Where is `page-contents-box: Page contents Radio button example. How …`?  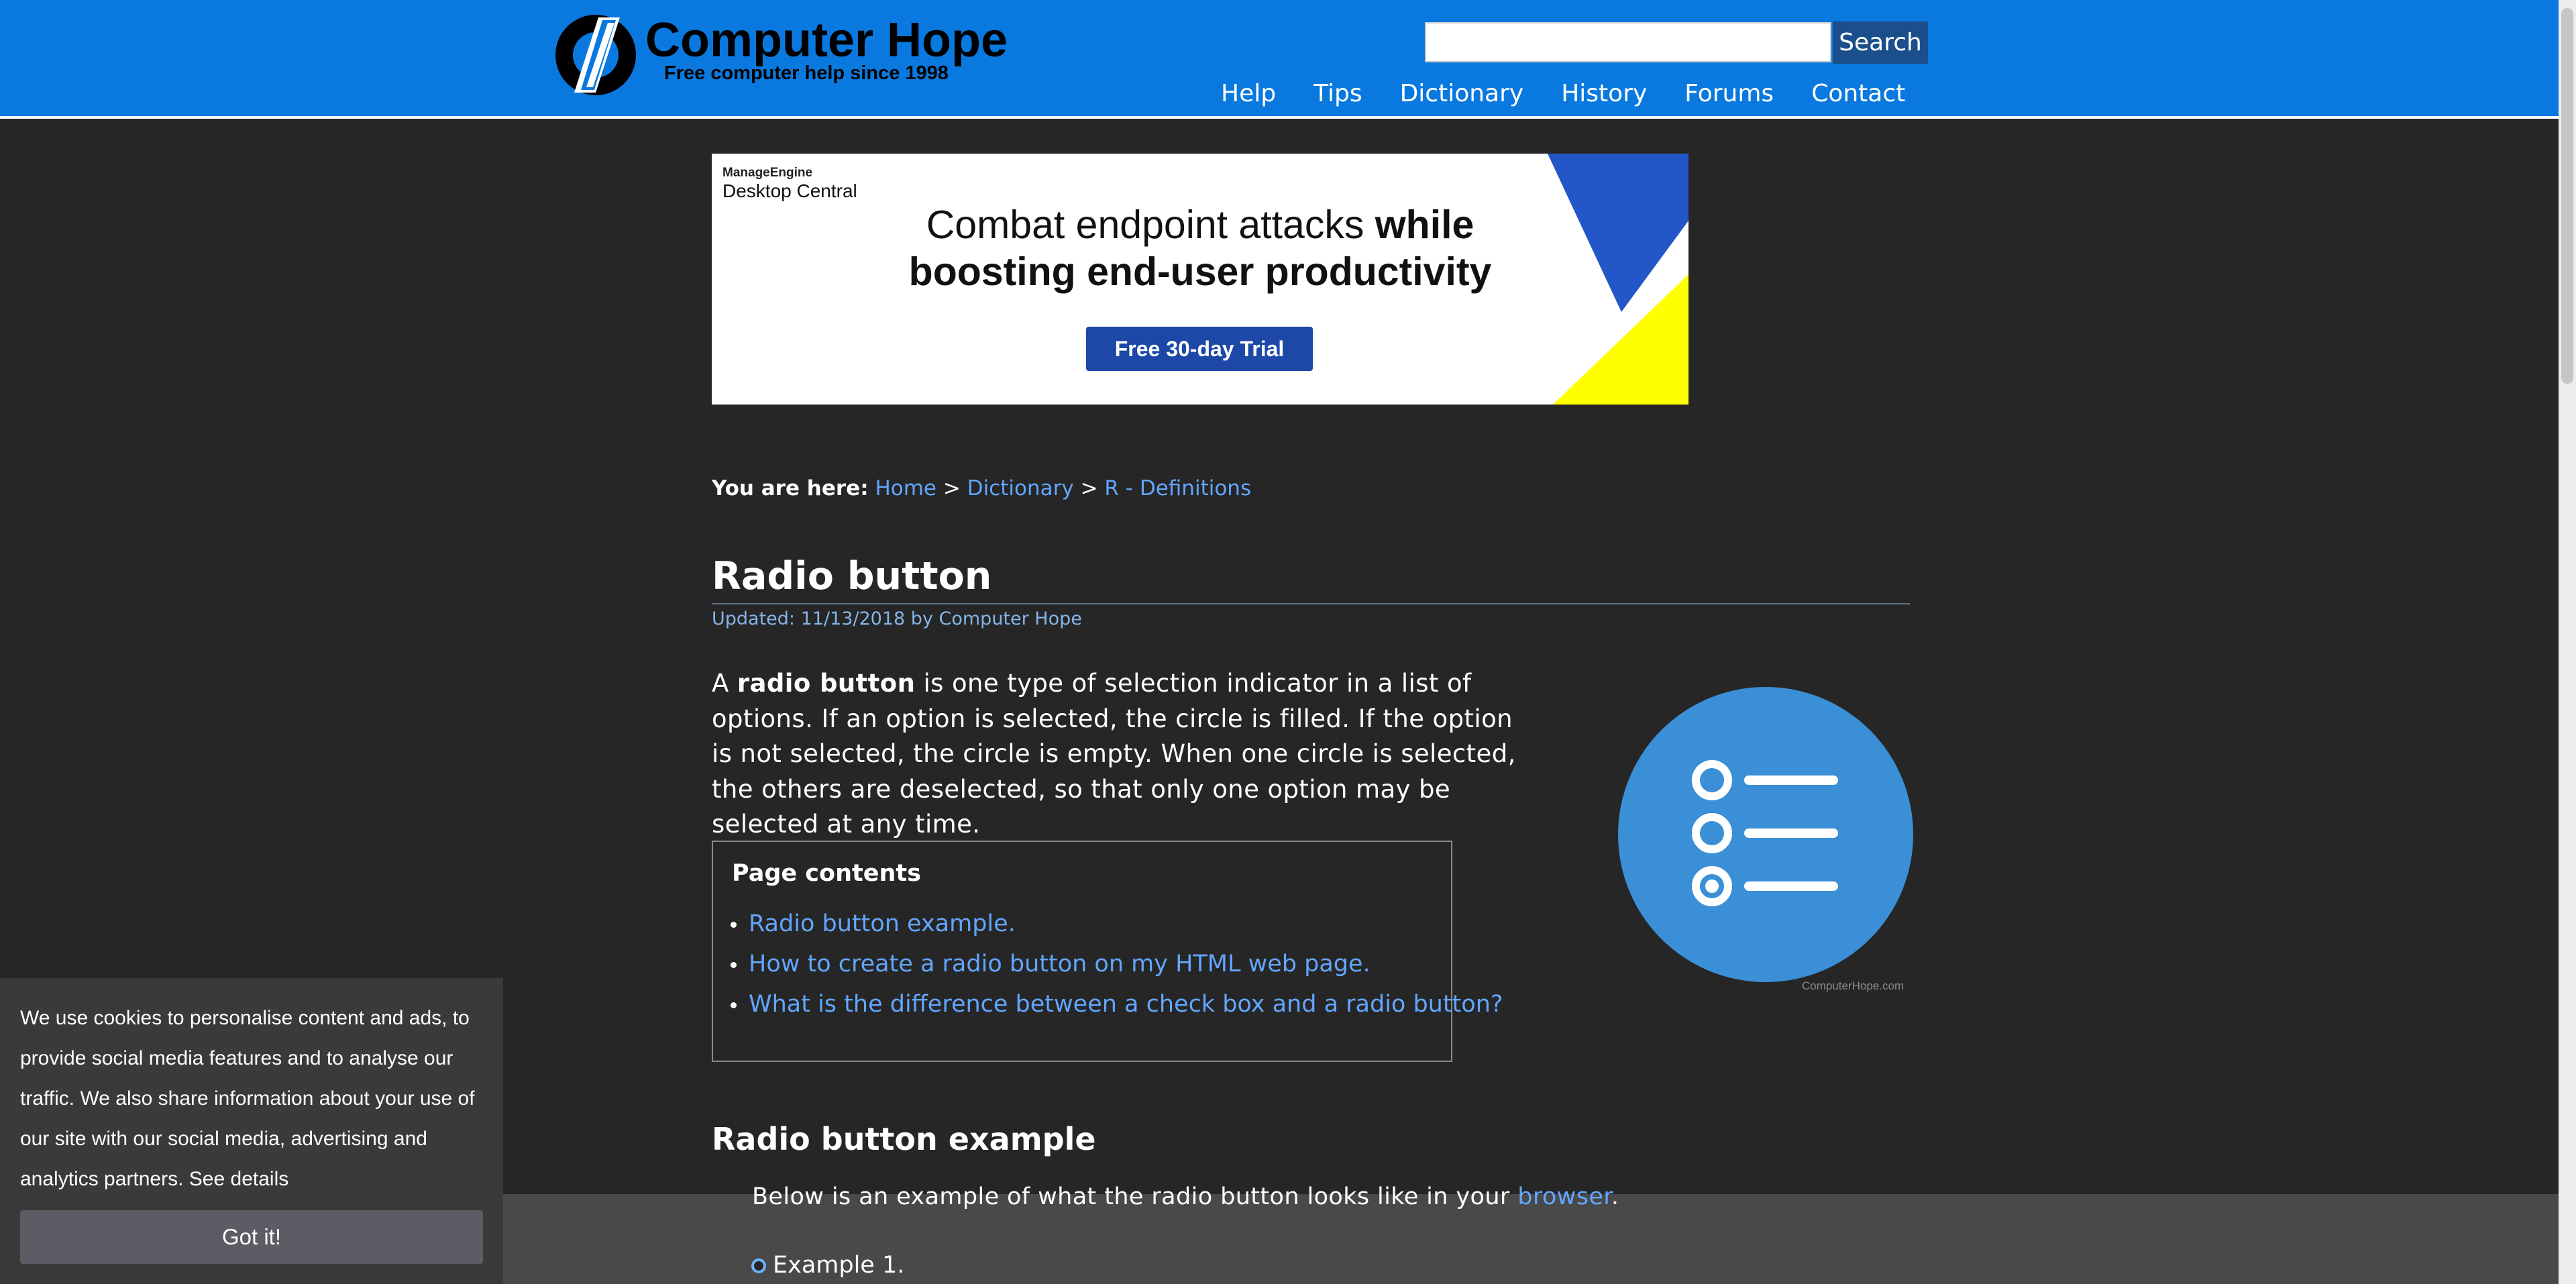 page-contents-box: Page contents Radio button example. How … is located at coordinates (1107, 951).